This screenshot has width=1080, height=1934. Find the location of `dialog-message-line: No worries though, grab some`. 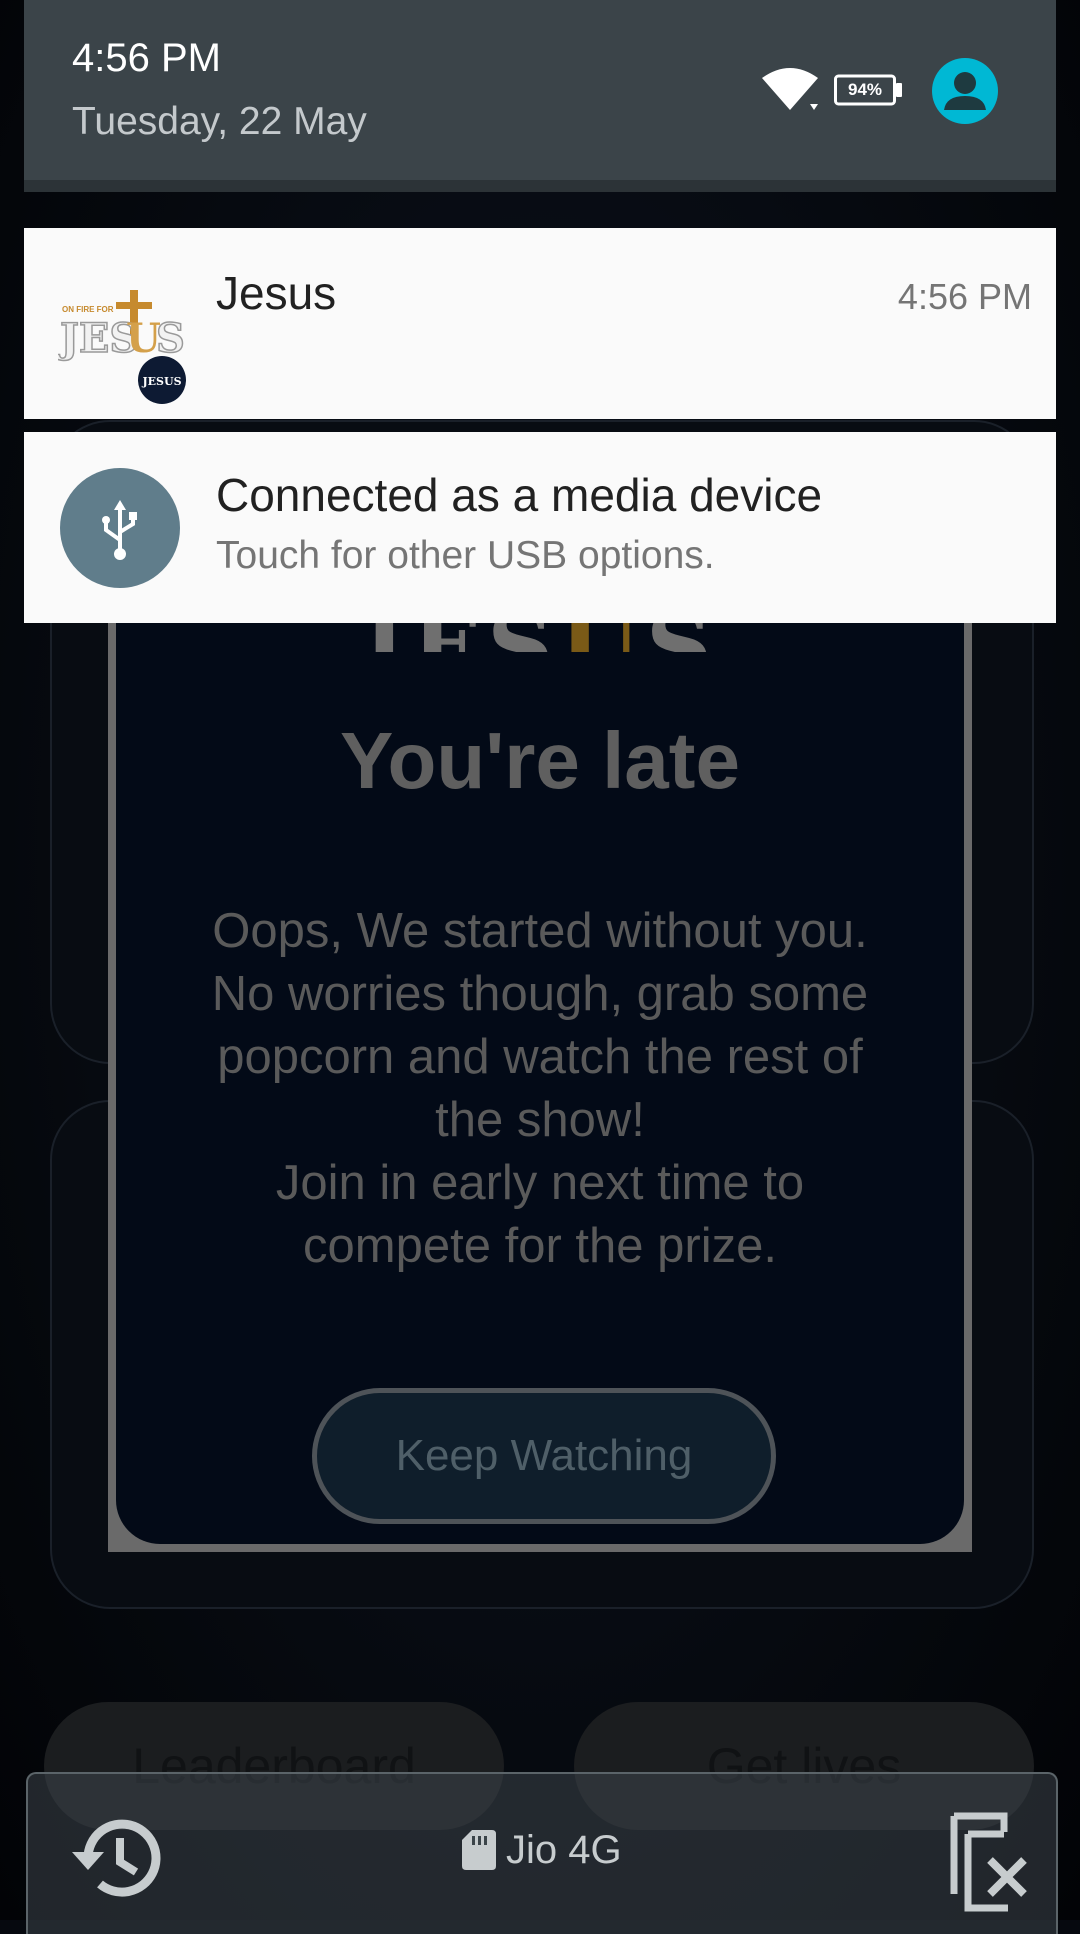

dialog-message-line: No worries though, grab some is located at coordinates (540, 994).